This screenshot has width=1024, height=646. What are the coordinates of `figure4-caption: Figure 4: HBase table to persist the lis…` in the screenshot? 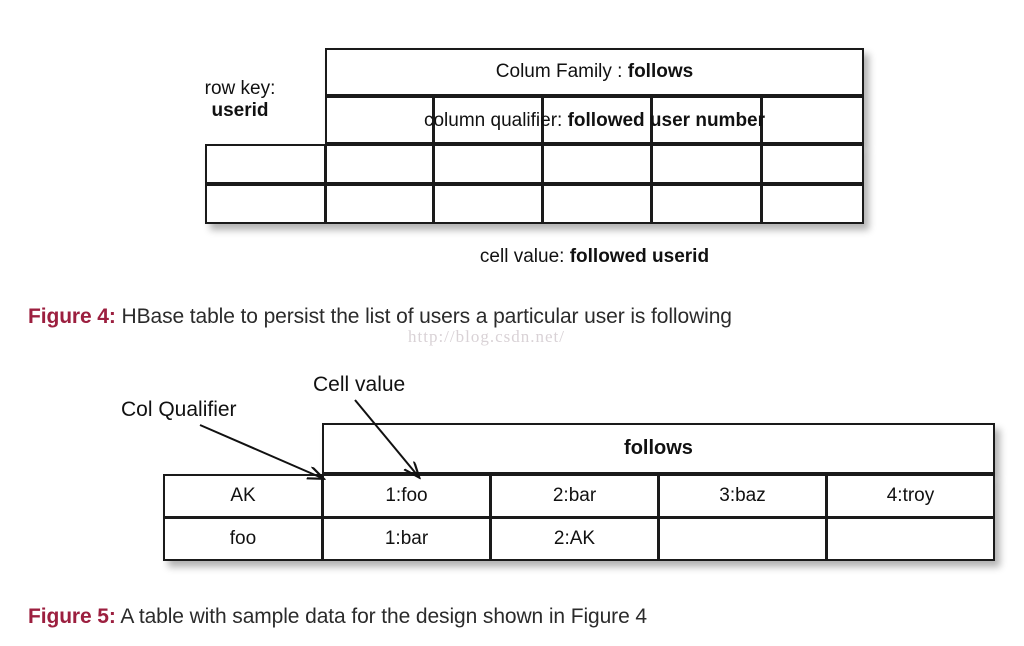 It's located at (380, 317).